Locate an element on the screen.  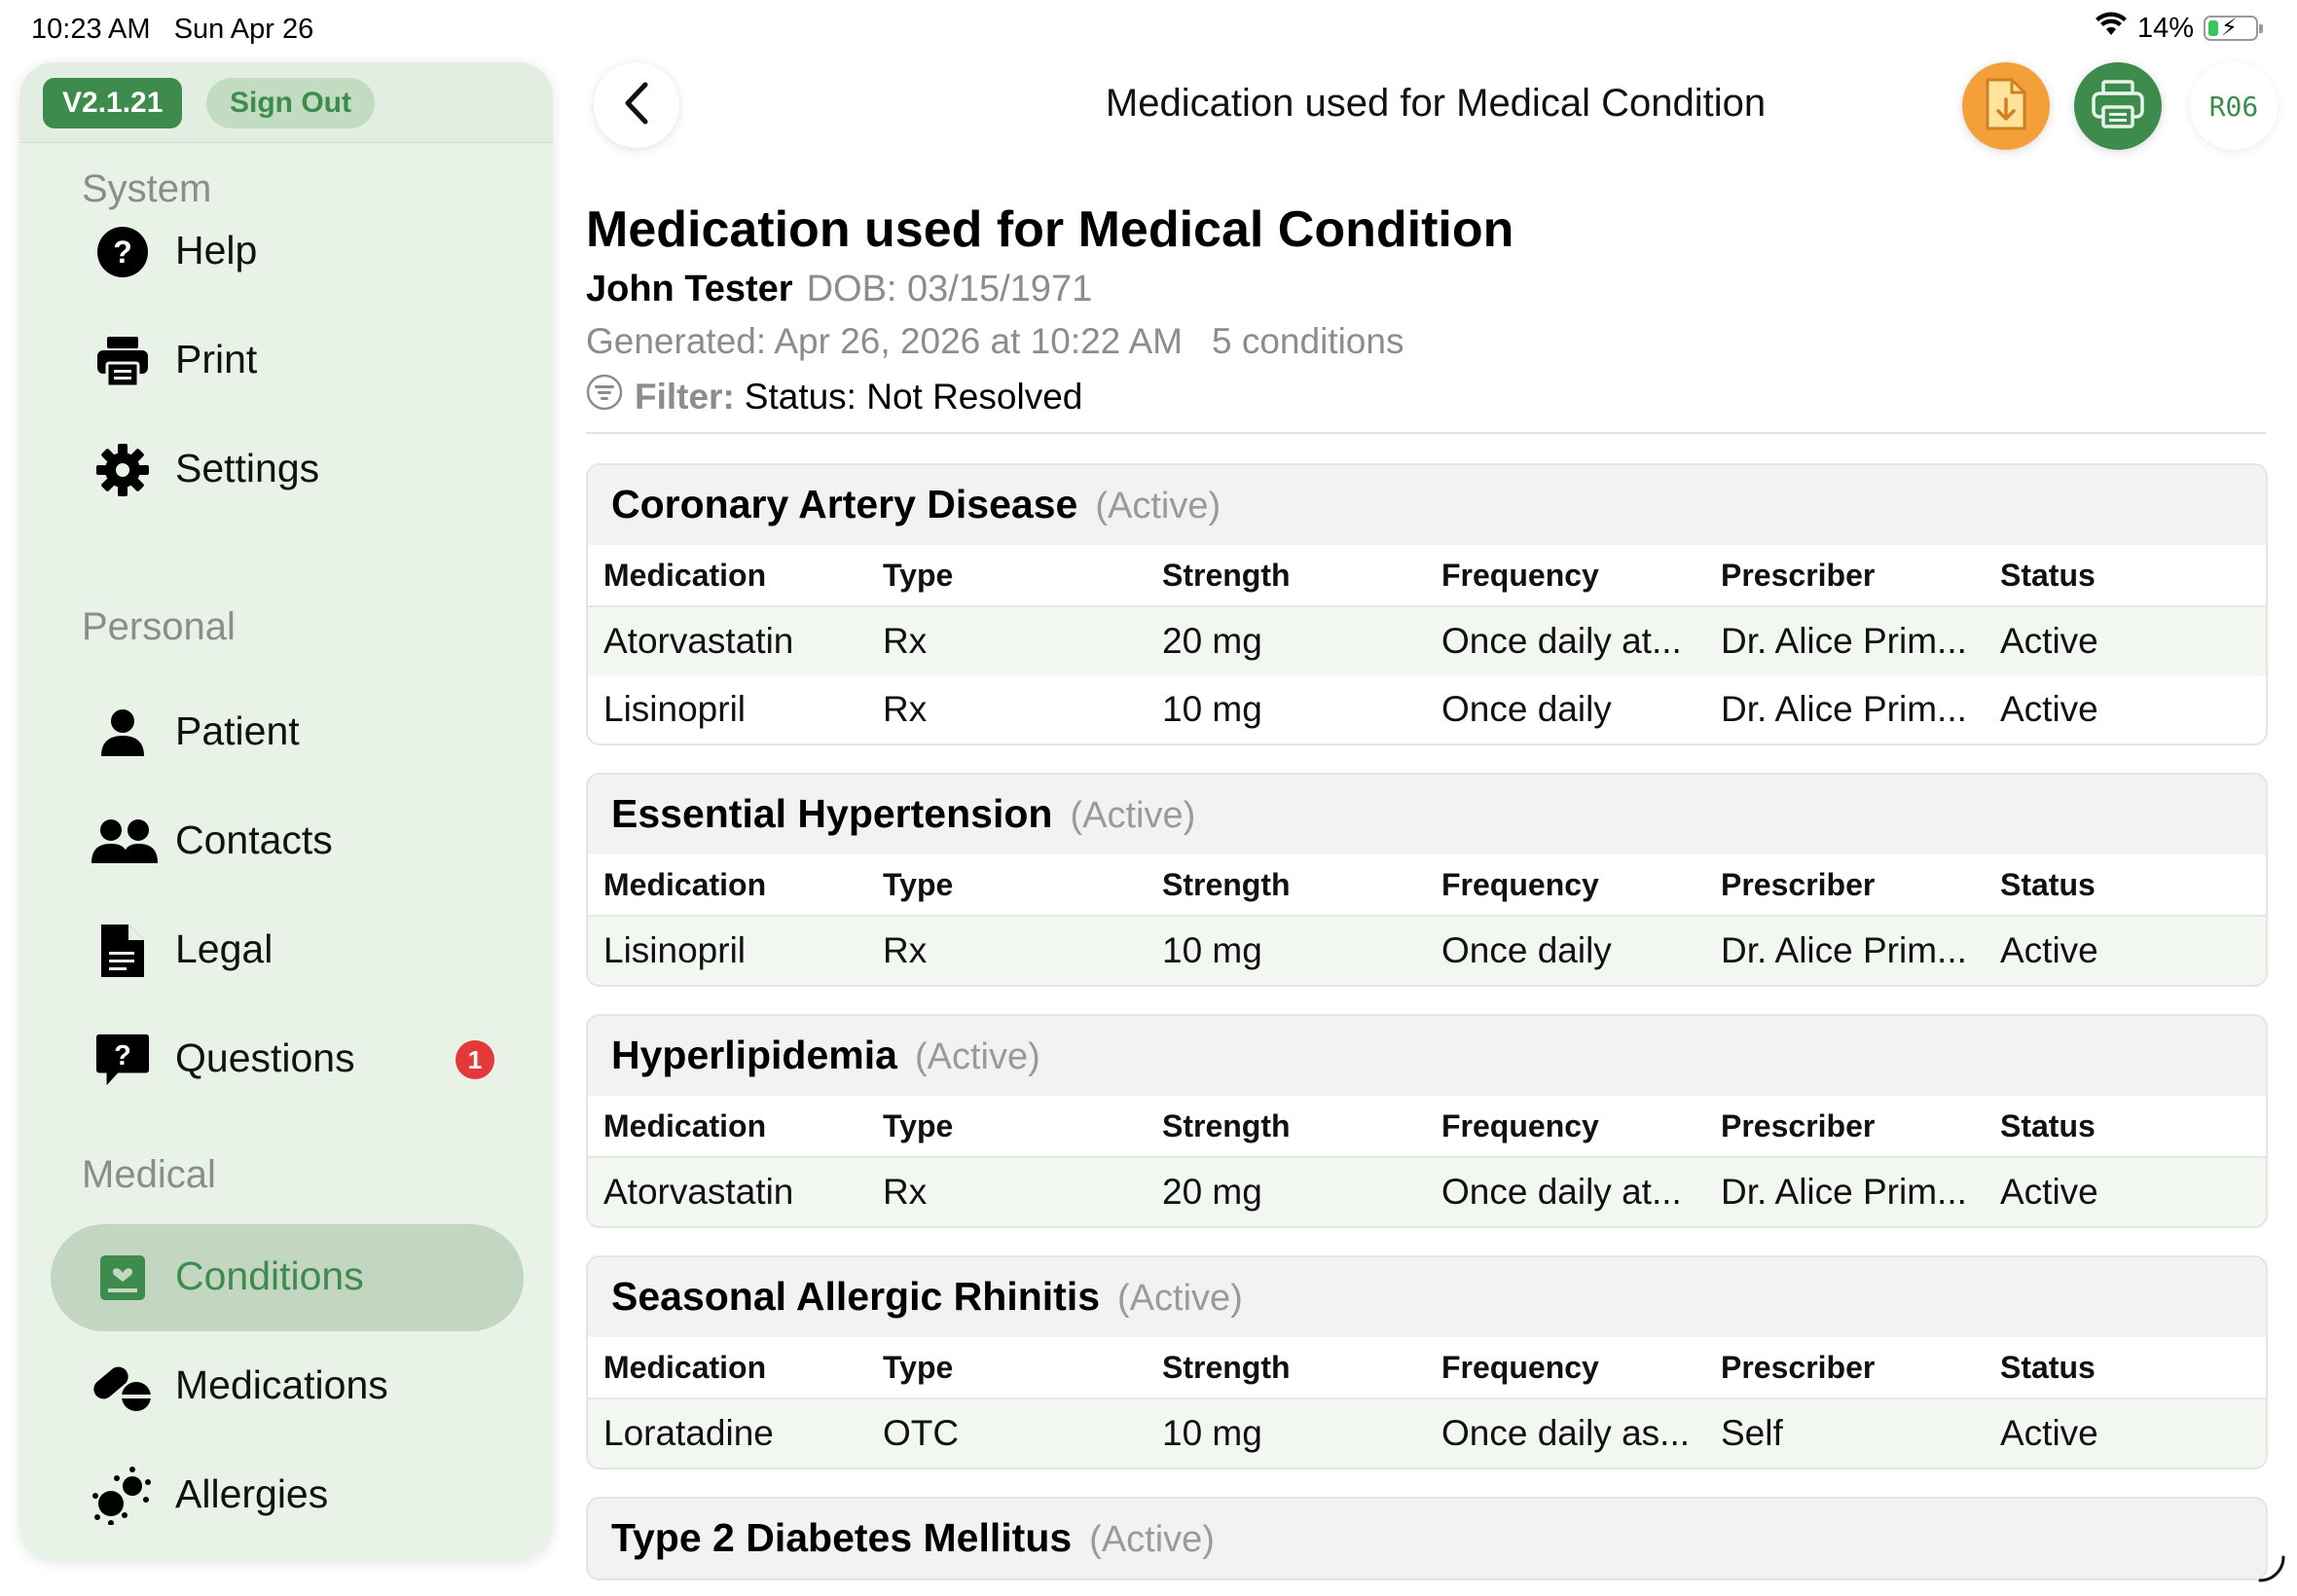
sidebar-item-settings: Settings is located at coordinates (287, 470).